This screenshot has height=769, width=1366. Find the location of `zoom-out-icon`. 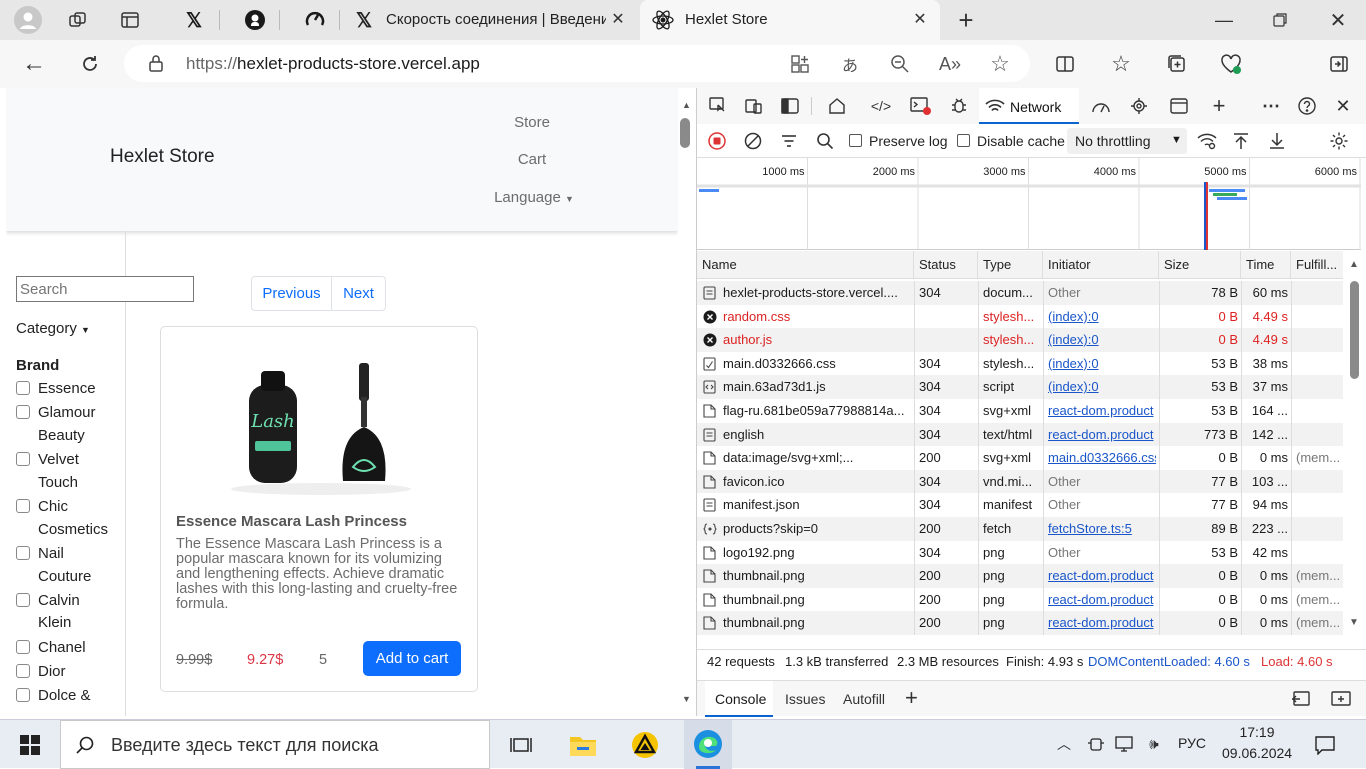

zoom-out-icon is located at coordinates (900, 64).